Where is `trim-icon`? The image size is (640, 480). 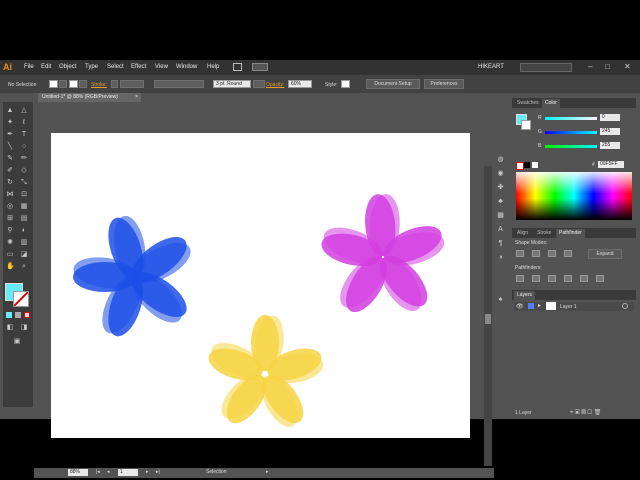 trim-icon is located at coordinates (536, 278).